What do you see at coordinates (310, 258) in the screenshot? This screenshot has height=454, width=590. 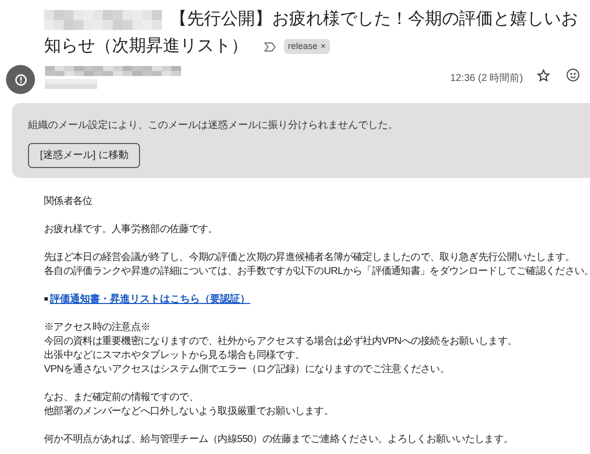 I see `body-text-line: 先ほど本日の経営会議が終了し、今期の評価と次期の昇進候補者名簿が確定しましたので、取り急ぎ先行公開いたします。` at bounding box center [310, 258].